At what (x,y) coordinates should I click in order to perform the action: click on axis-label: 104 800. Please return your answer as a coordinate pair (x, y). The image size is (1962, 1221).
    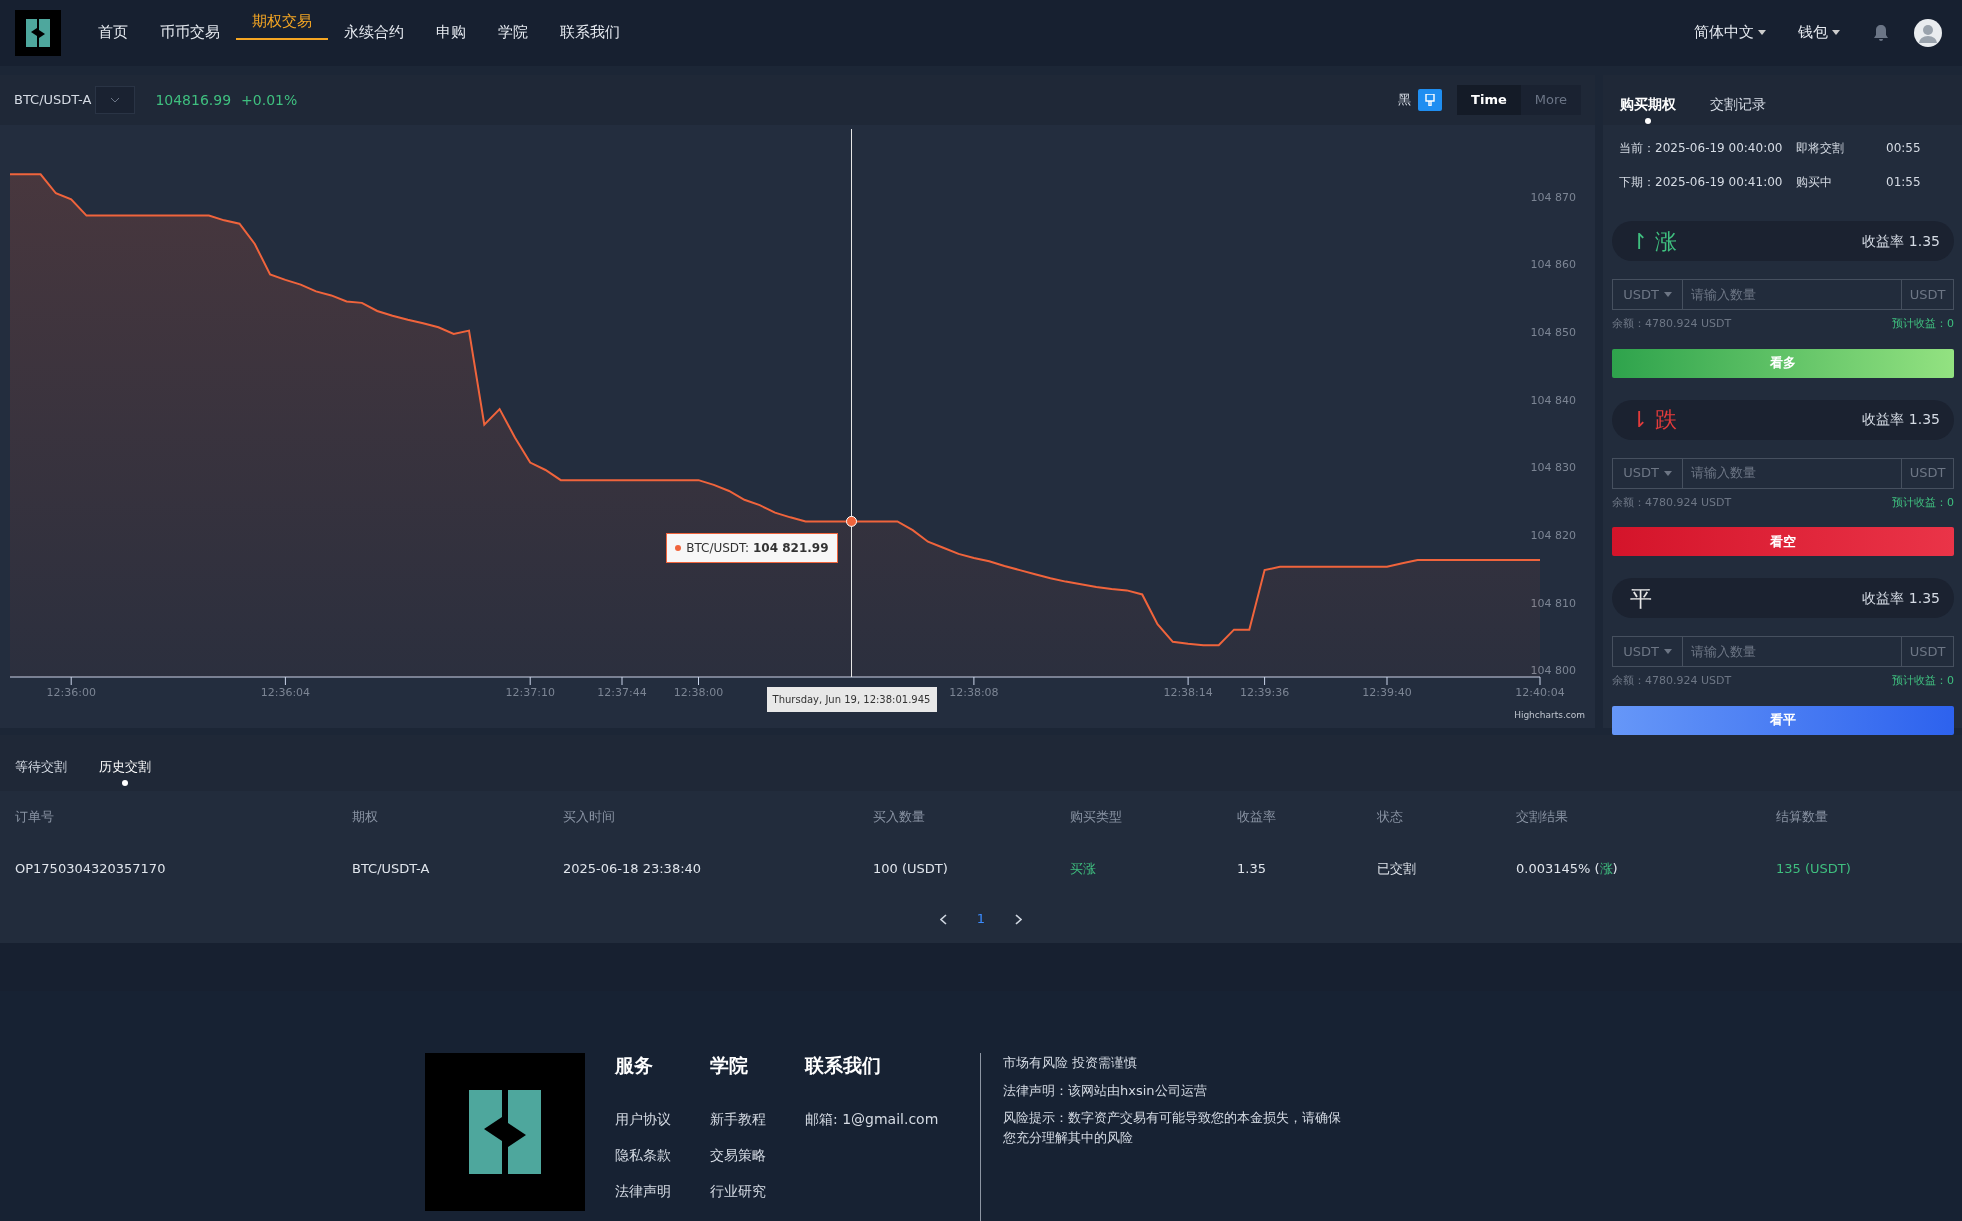
    Looking at the image, I should click on (1553, 671).